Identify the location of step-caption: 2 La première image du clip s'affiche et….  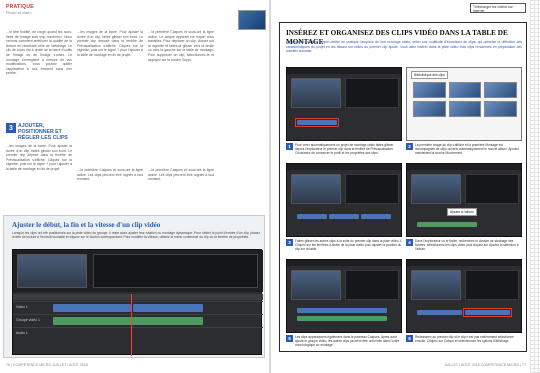
(464, 151).